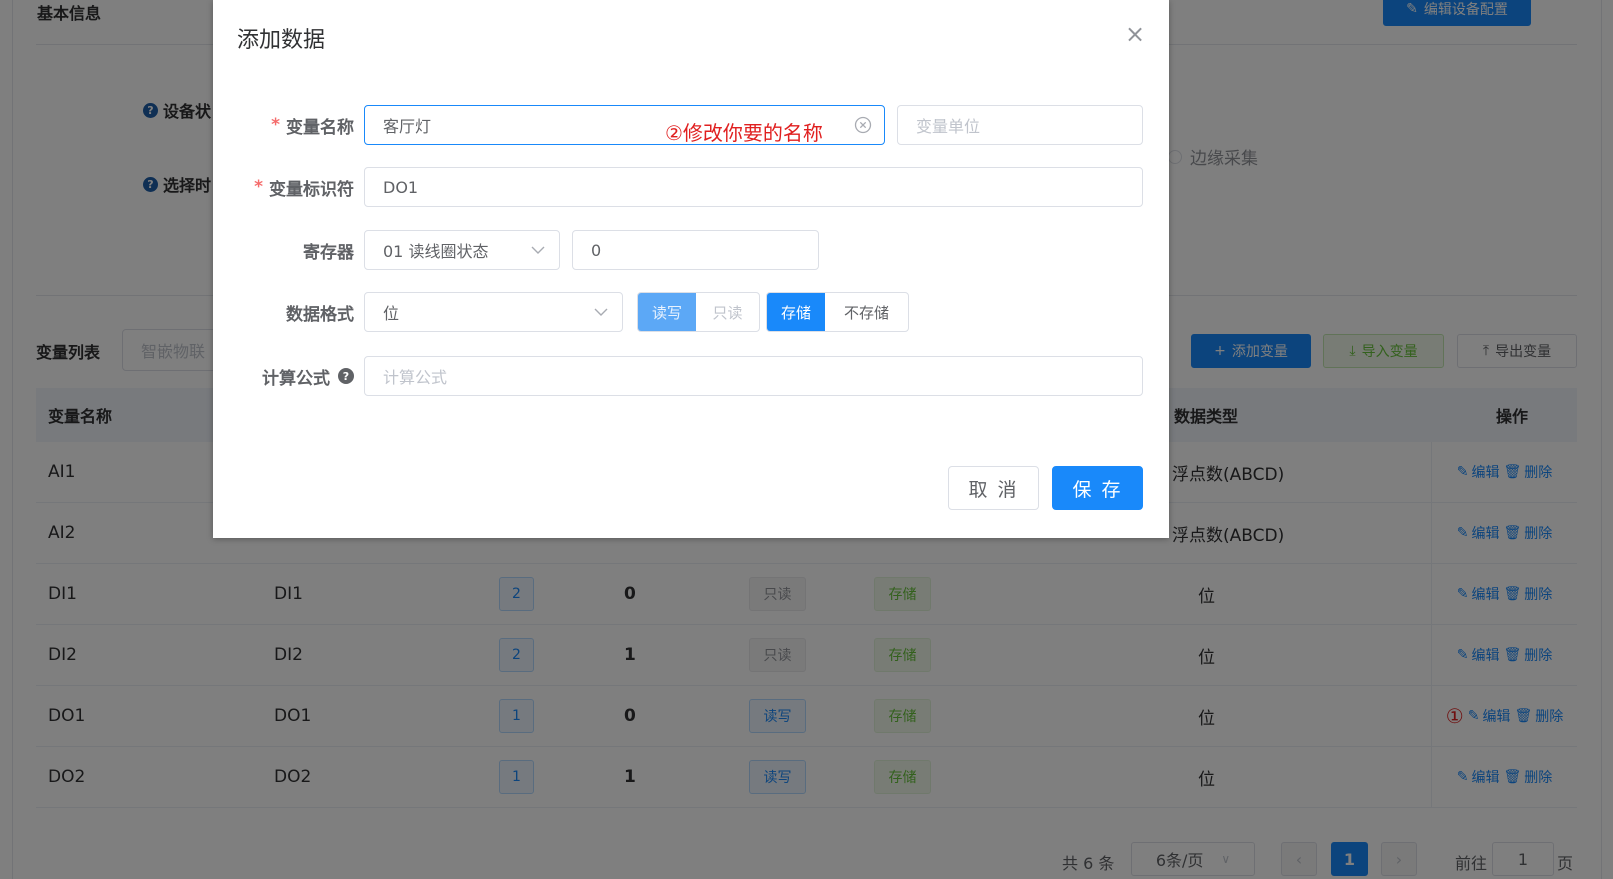 This screenshot has width=1613, height=879. Describe the element at coordinates (281, 40) in the screenshot. I see `dialog-title: 添加数据` at that location.